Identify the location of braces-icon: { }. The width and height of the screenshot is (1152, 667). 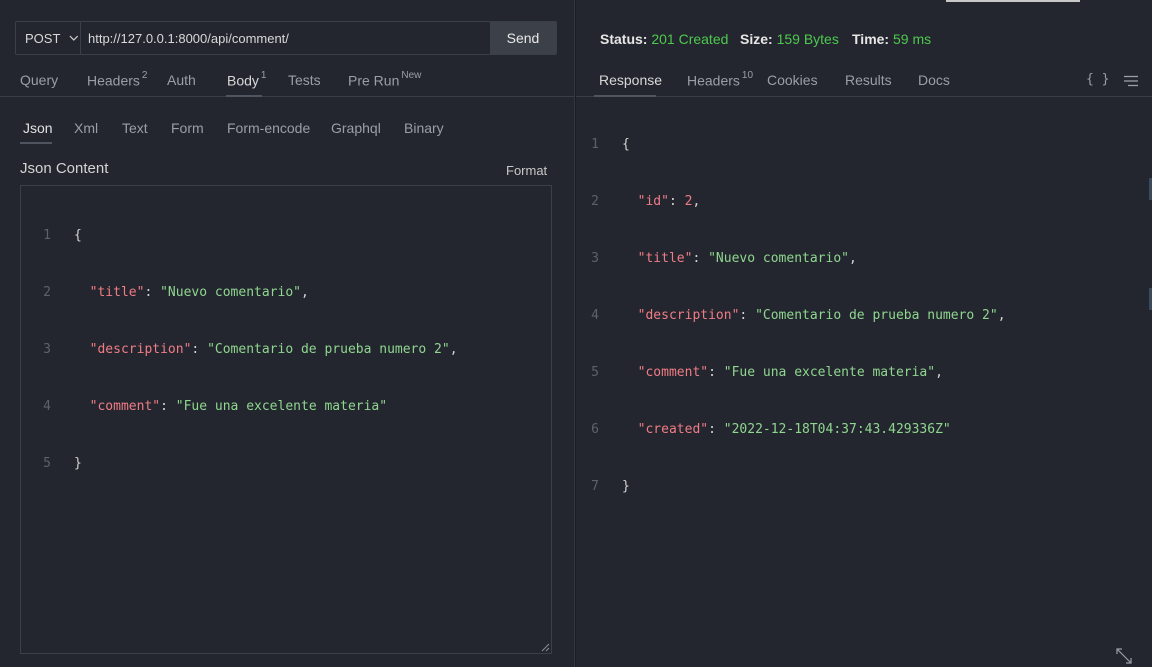
(1097, 79).